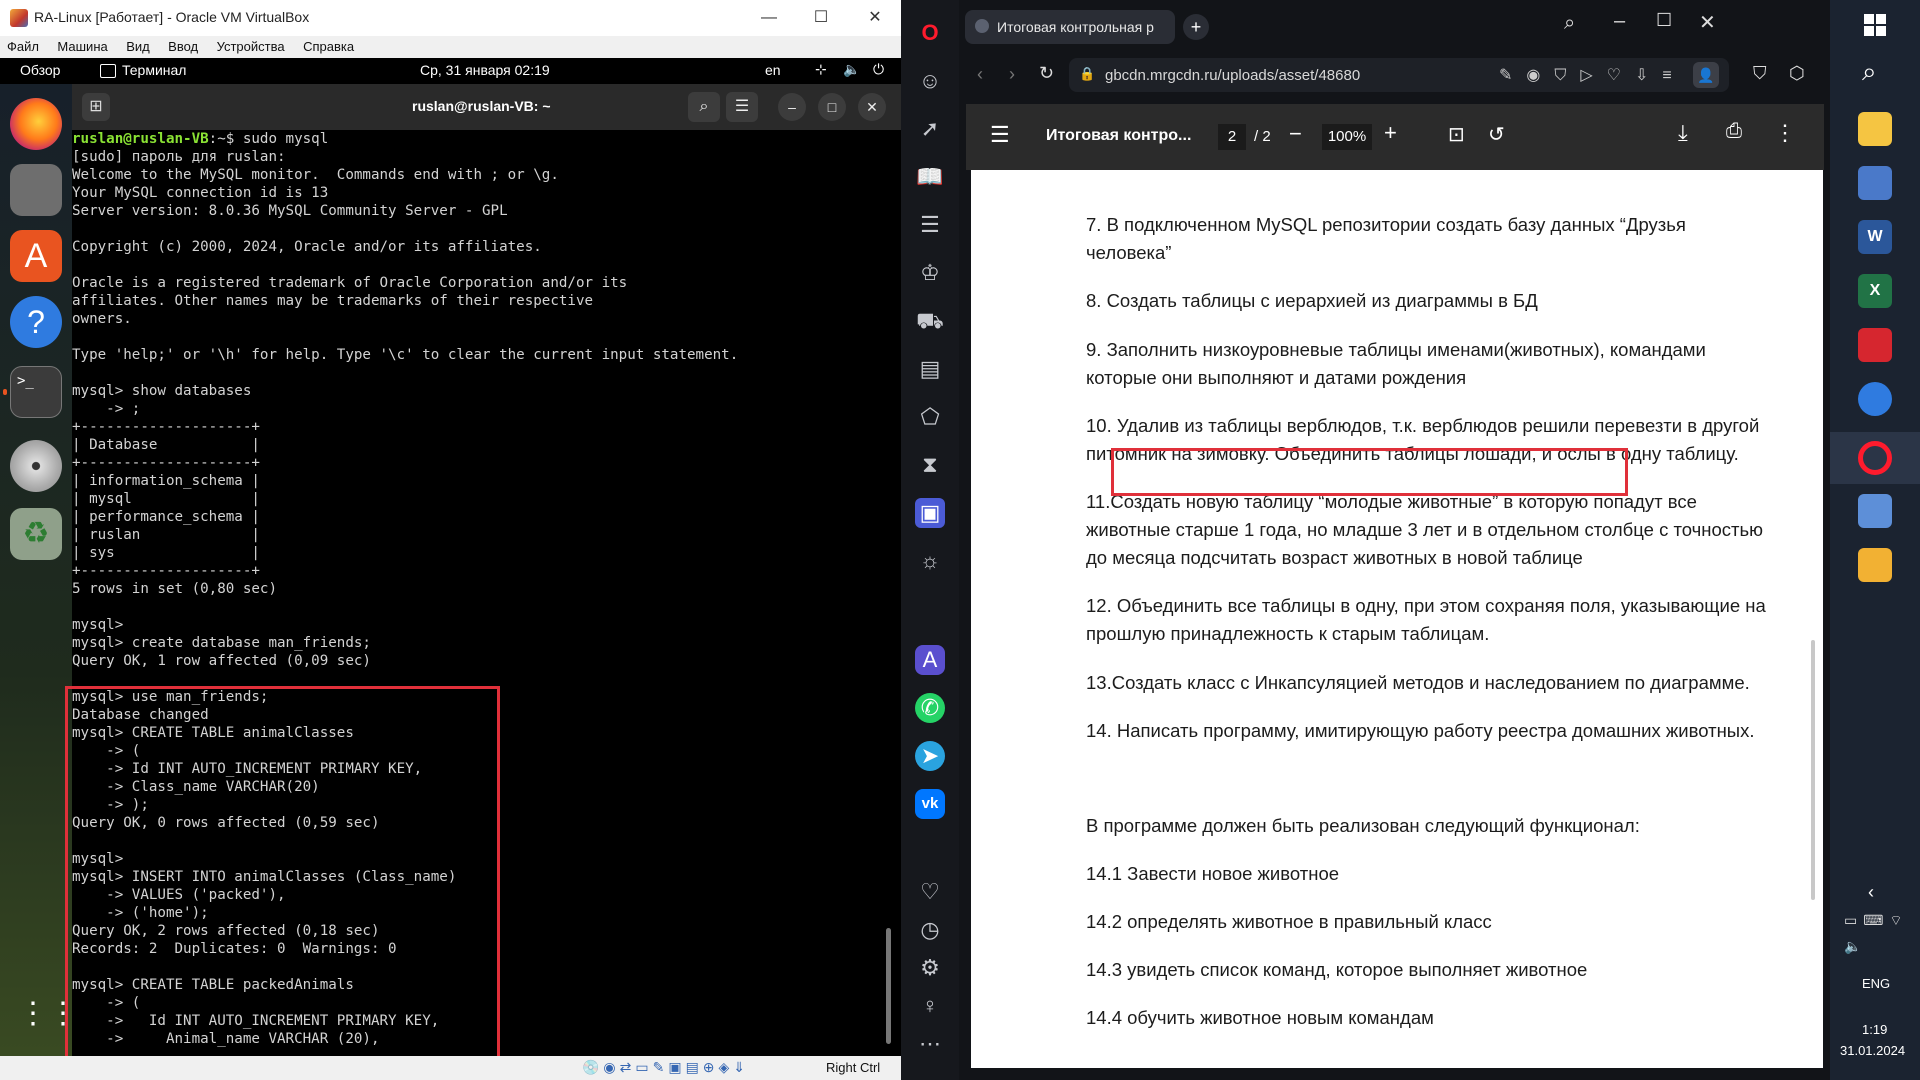 Image resolution: width=1920 pixels, height=1080 pixels. What do you see at coordinates (1706, 75) in the screenshot?
I see `profile-icon: 👤` at bounding box center [1706, 75].